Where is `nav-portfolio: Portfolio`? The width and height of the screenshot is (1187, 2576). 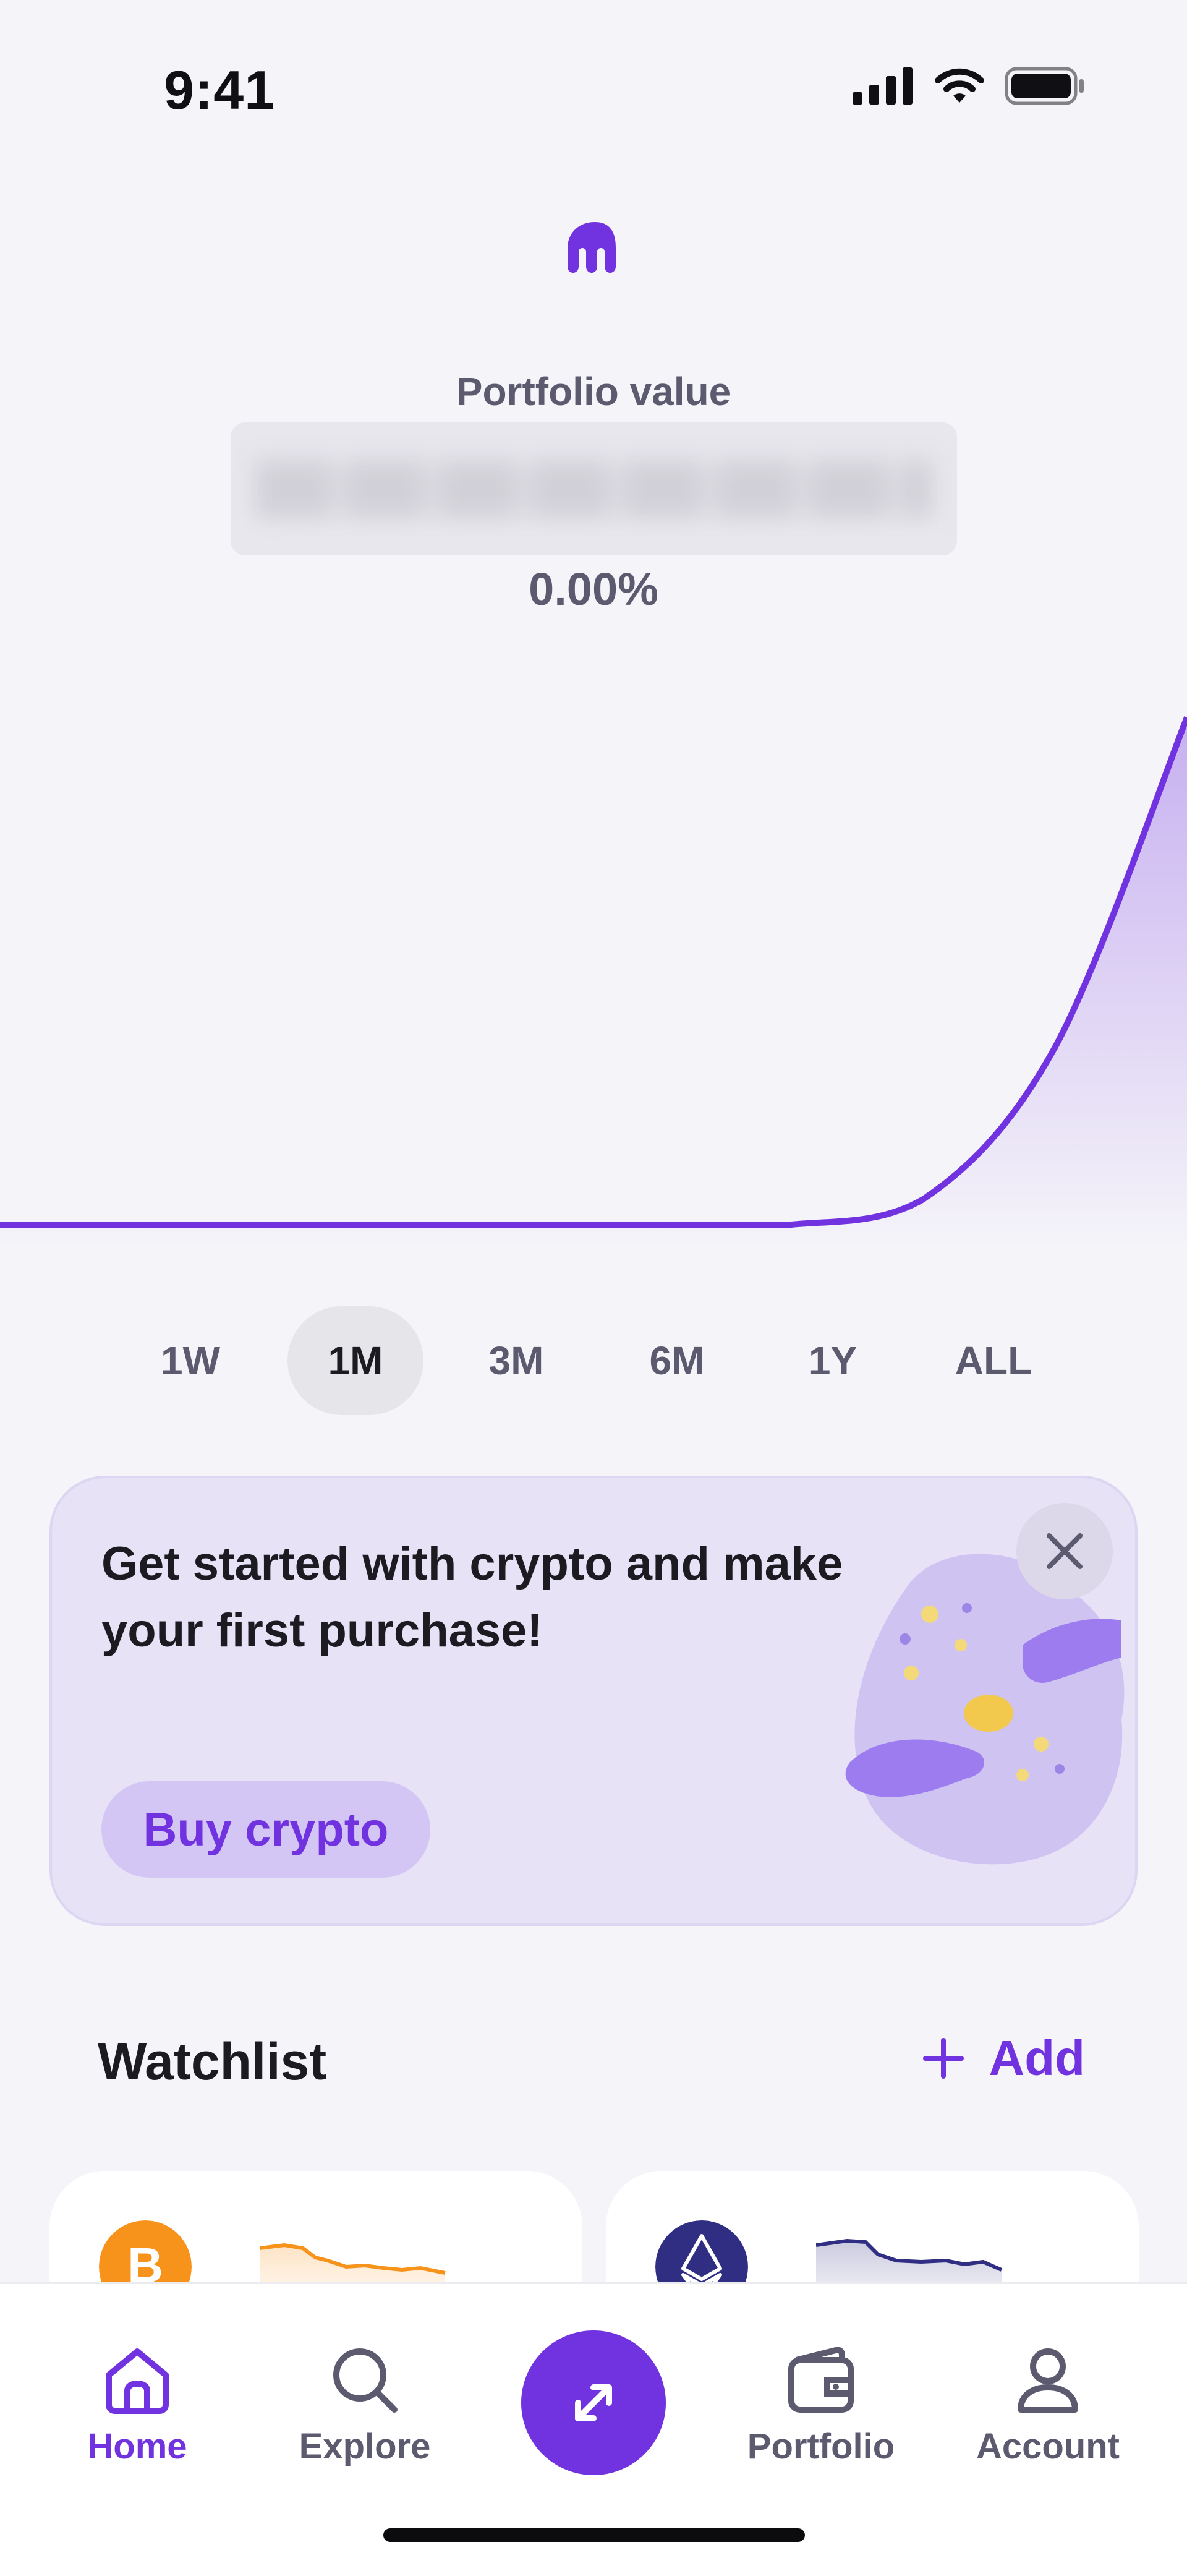
nav-portfolio: Portfolio is located at coordinates (821, 2405).